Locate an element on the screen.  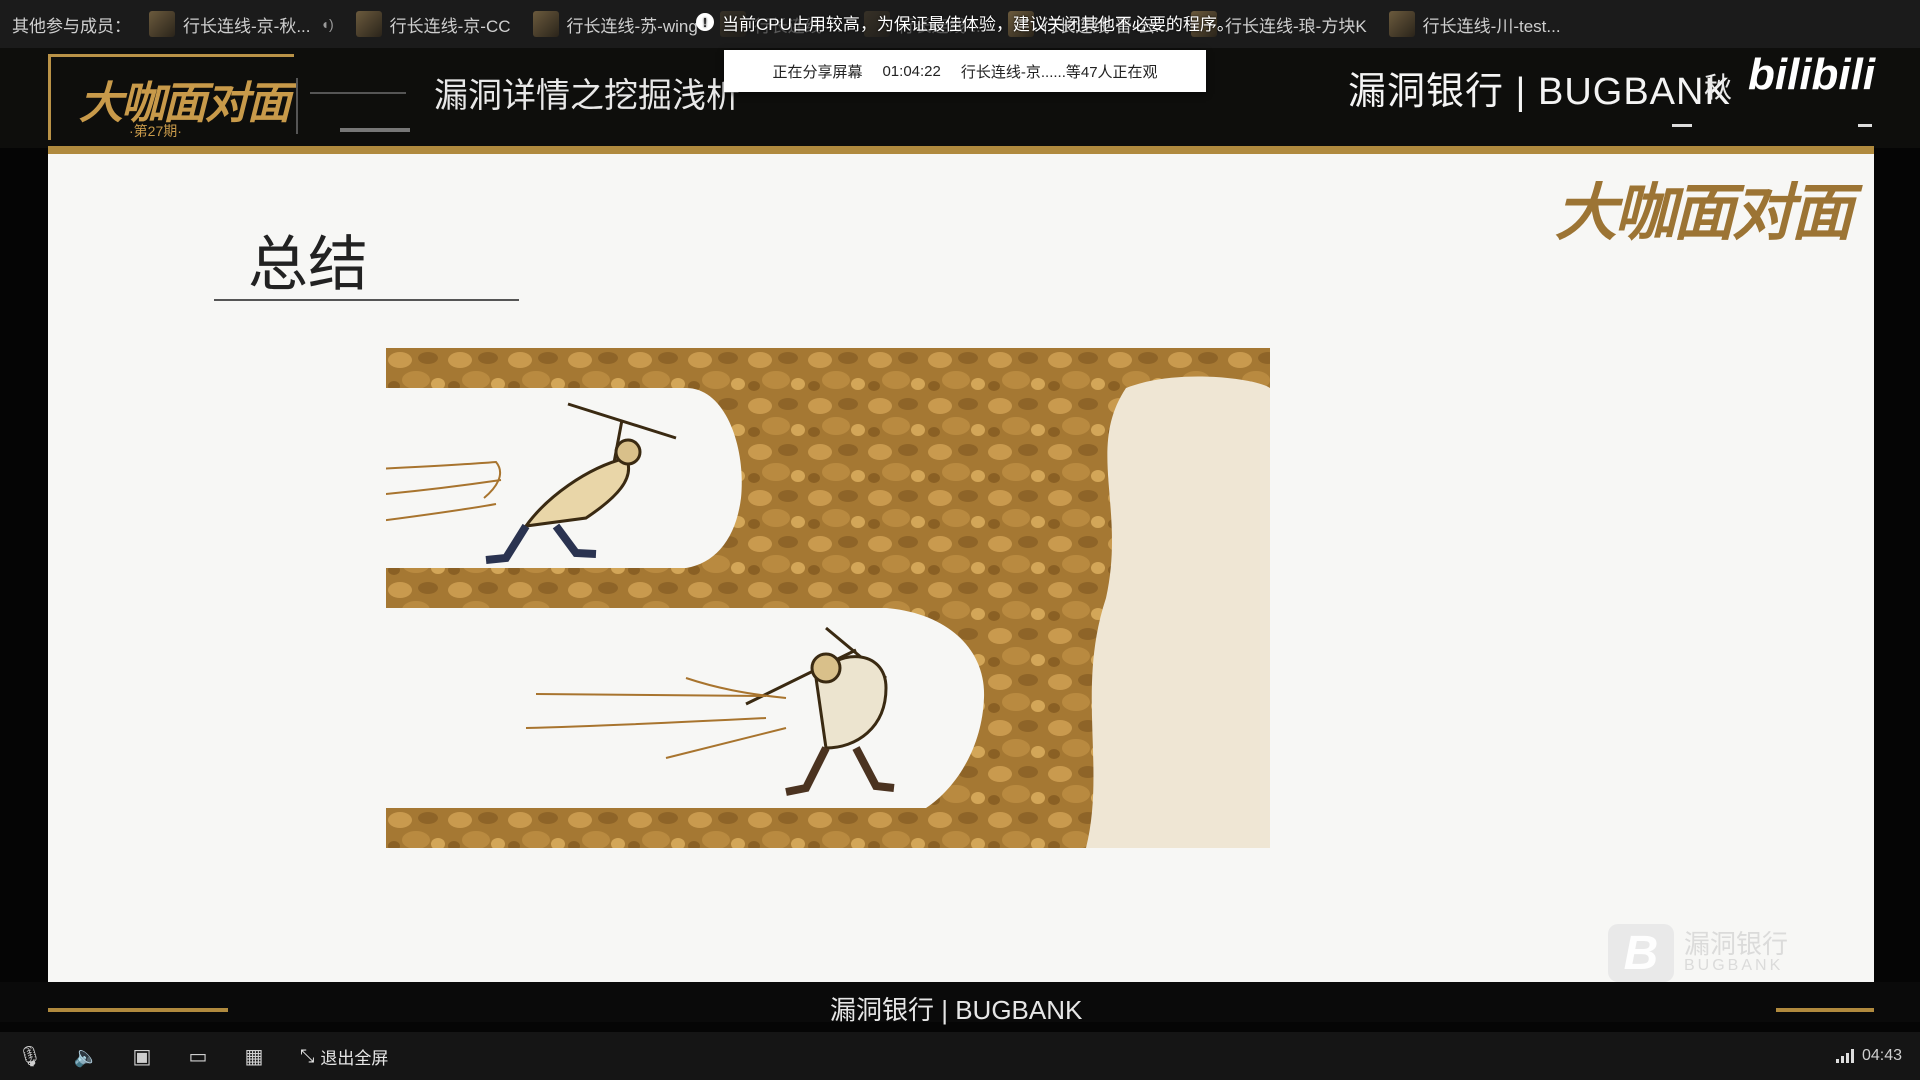
exit-fullscreen-icon: ⤡ is located at coordinates (307, 1055).